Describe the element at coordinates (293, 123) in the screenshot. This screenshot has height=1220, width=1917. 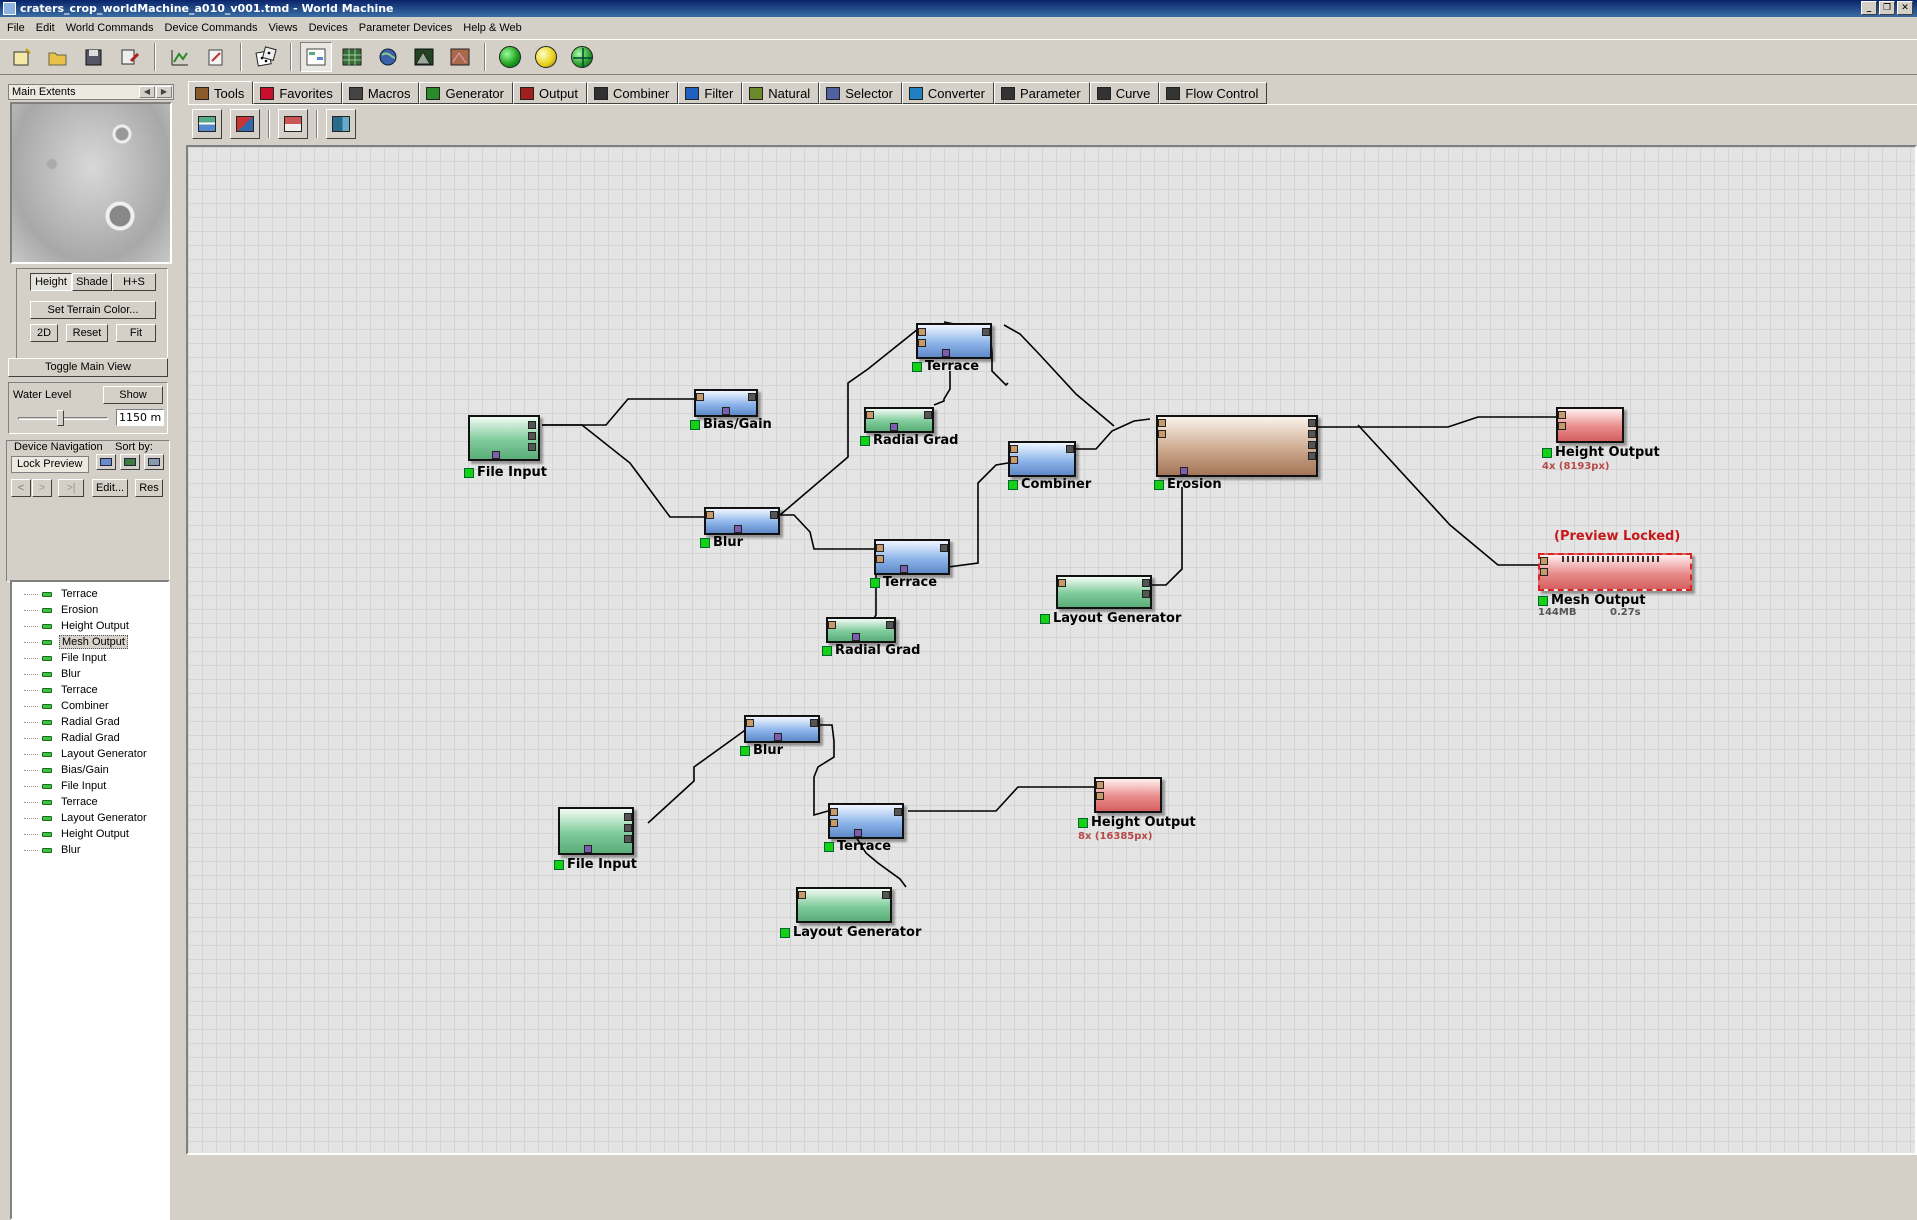
I see `export-tool-icon` at that location.